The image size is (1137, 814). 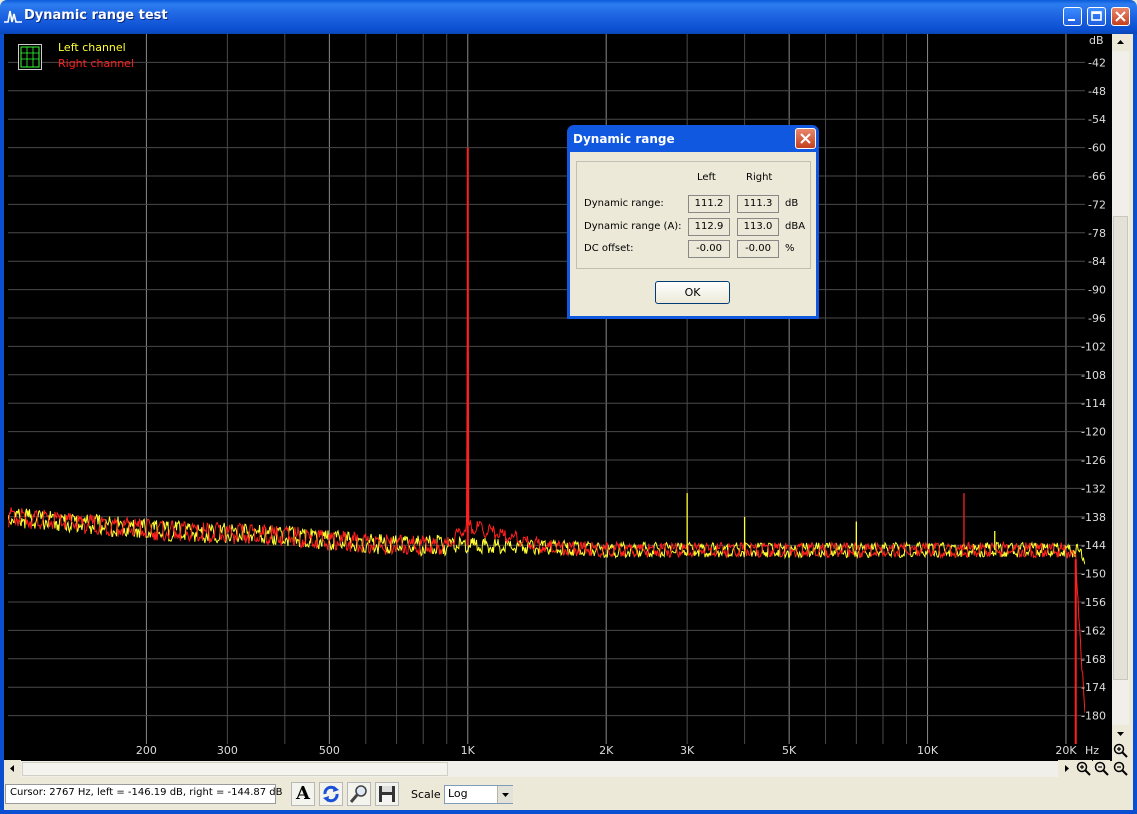 What do you see at coordinates (568, 812) in the screenshot?
I see `window-frame-bottom` at bounding box center [568, 812].